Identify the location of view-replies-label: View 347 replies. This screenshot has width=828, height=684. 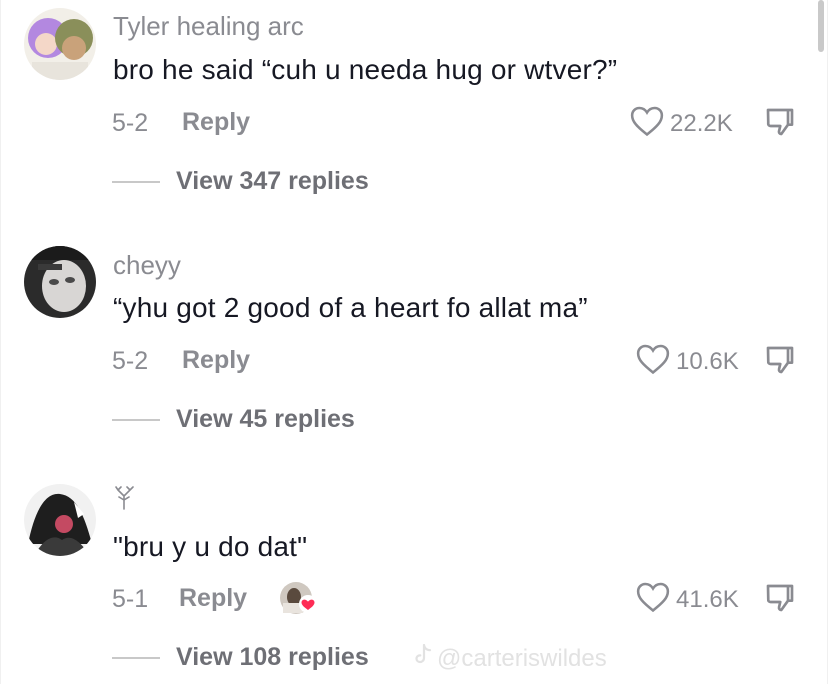
(272, 181).